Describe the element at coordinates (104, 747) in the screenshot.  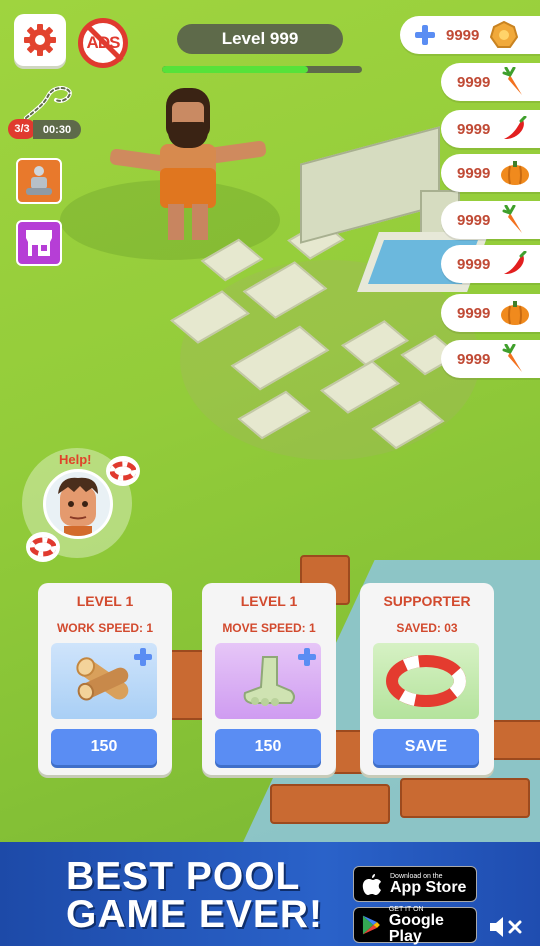
I see `upgrade-work-speed-button: 150` at that location.